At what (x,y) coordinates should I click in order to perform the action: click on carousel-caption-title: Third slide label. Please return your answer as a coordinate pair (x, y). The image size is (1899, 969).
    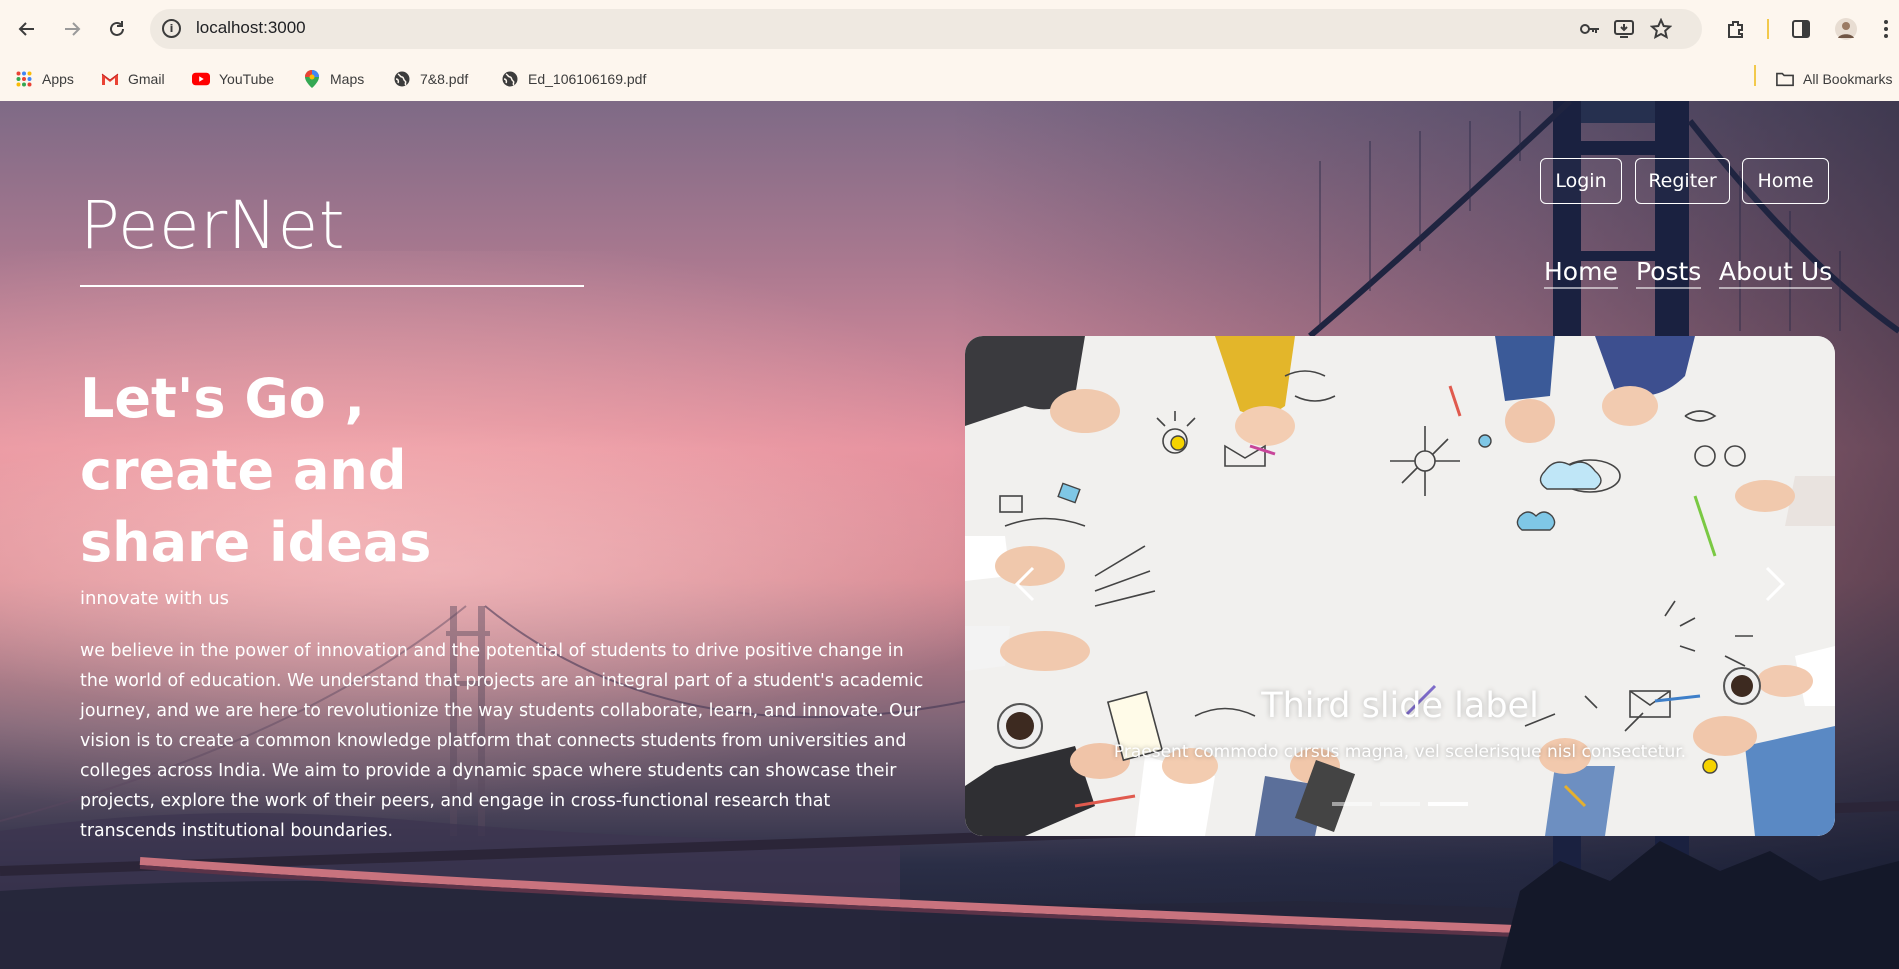
    Looking at the image, I should click on (1400, 706).